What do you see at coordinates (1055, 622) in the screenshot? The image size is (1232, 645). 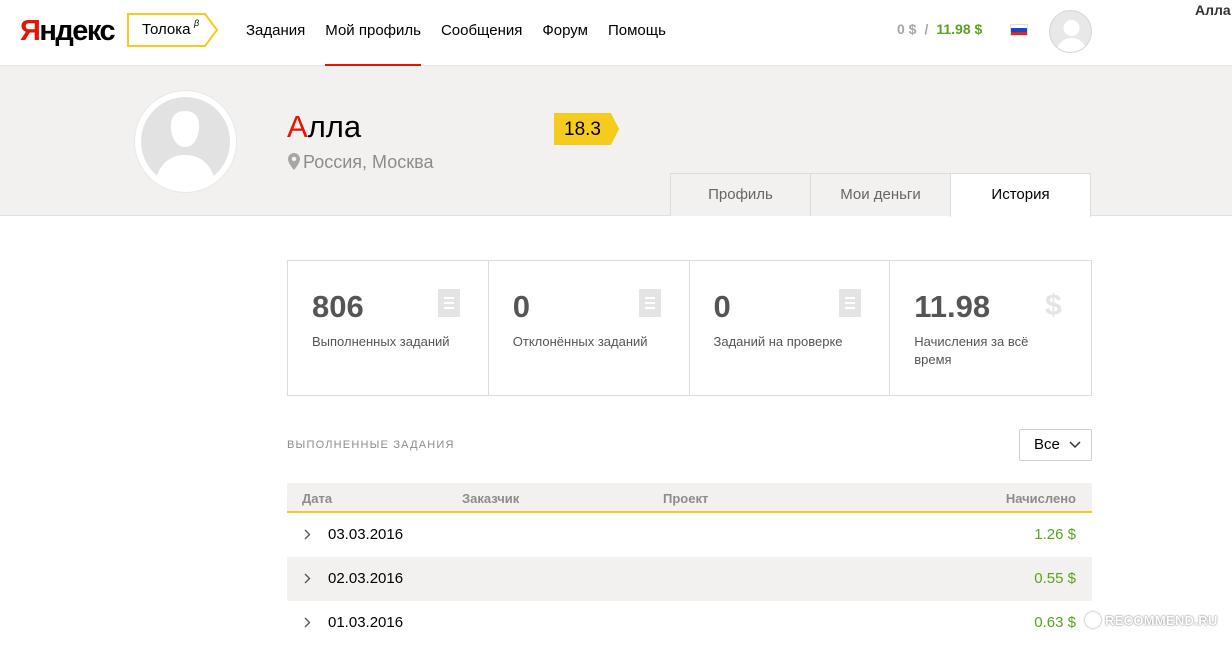 I see `row-amount: 0.63 $` at bounding box center [1055, 622].